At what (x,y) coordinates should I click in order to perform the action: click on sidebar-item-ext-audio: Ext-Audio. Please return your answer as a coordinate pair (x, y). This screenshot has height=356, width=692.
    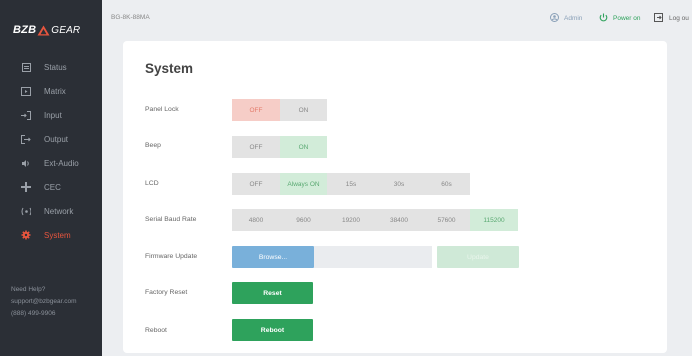
    Looking at the image, I should click on (51, 163).